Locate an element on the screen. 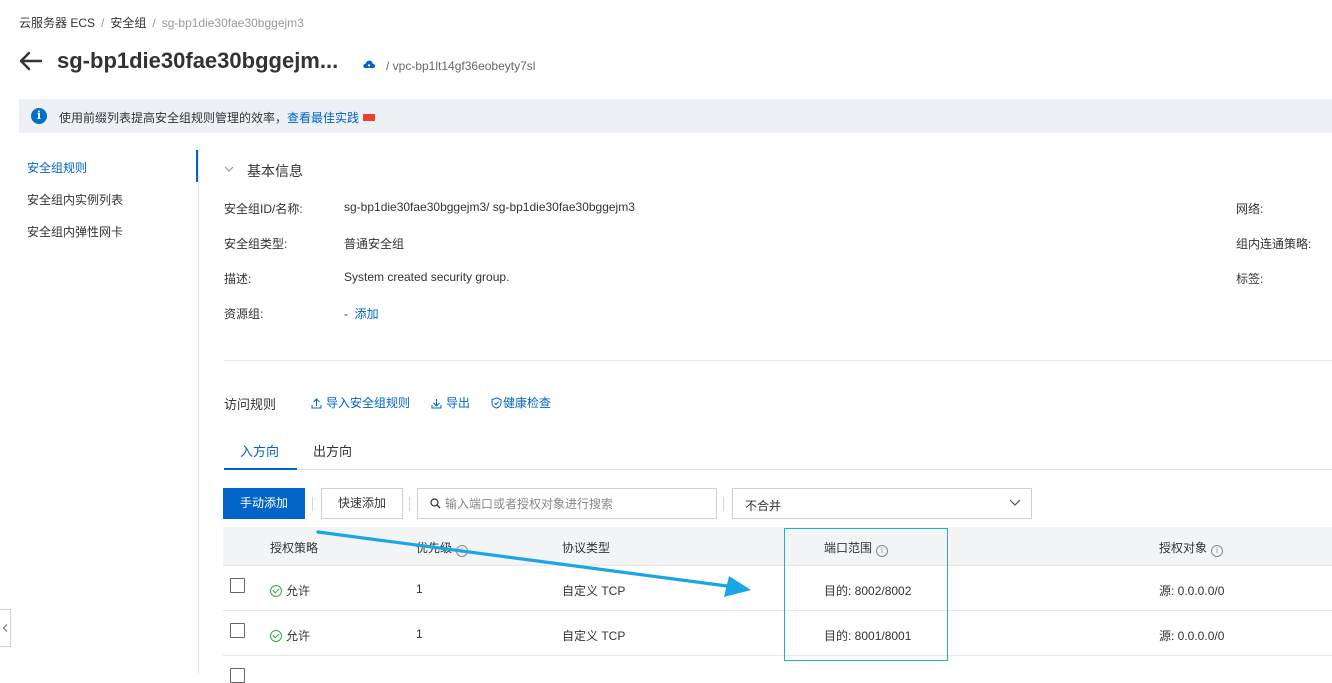 The width and height of the screenshot is (1332, 683). sidebar-collapse-handle is located at coordinates (5, 628).